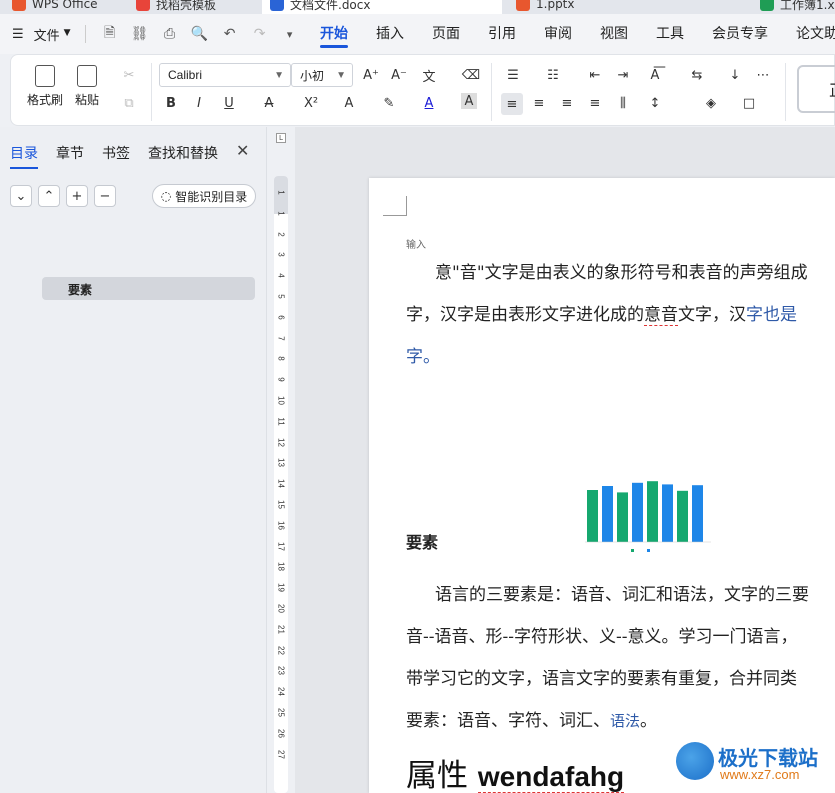 This screenshot has width=835, height=793. I want to click on font-size-select: 小初 ▼, so click(322, 75).